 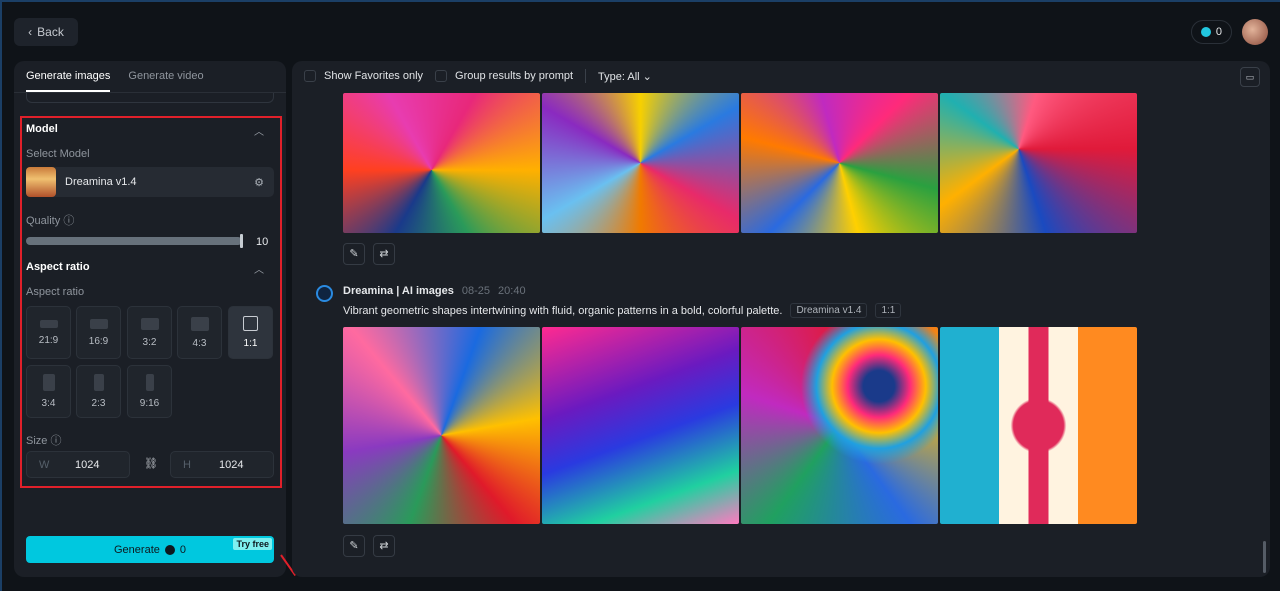 What do you see at coordinates (1250, 77) in the screenshot?
I see `folder-icon: ▭` at bounding box center [1250, 77].